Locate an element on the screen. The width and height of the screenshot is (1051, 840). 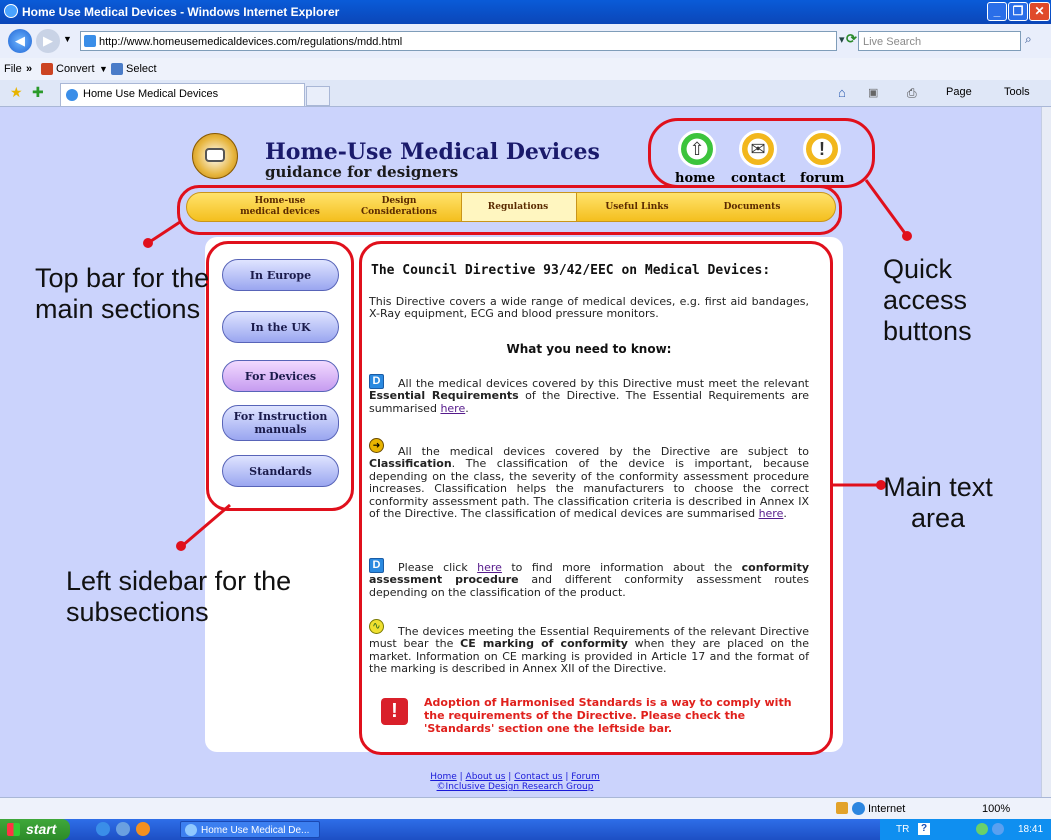
help-icon: ? is located at coordinates (924, 829).